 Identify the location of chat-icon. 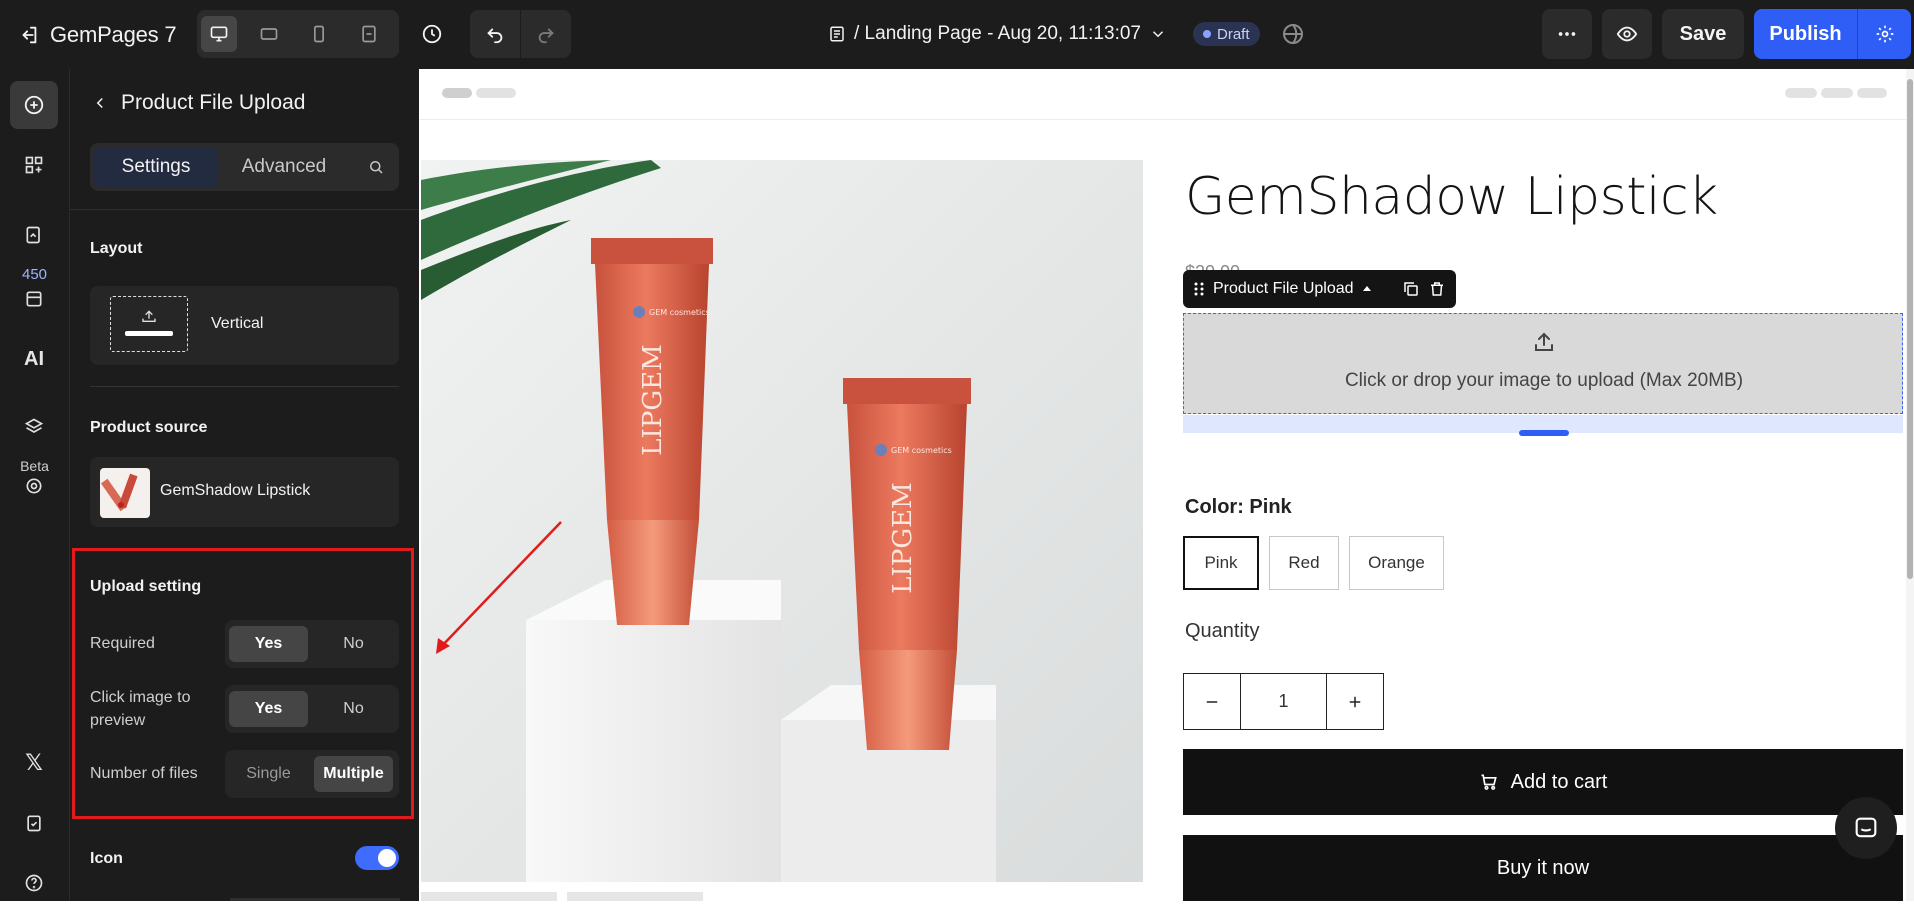
(1866, 828).